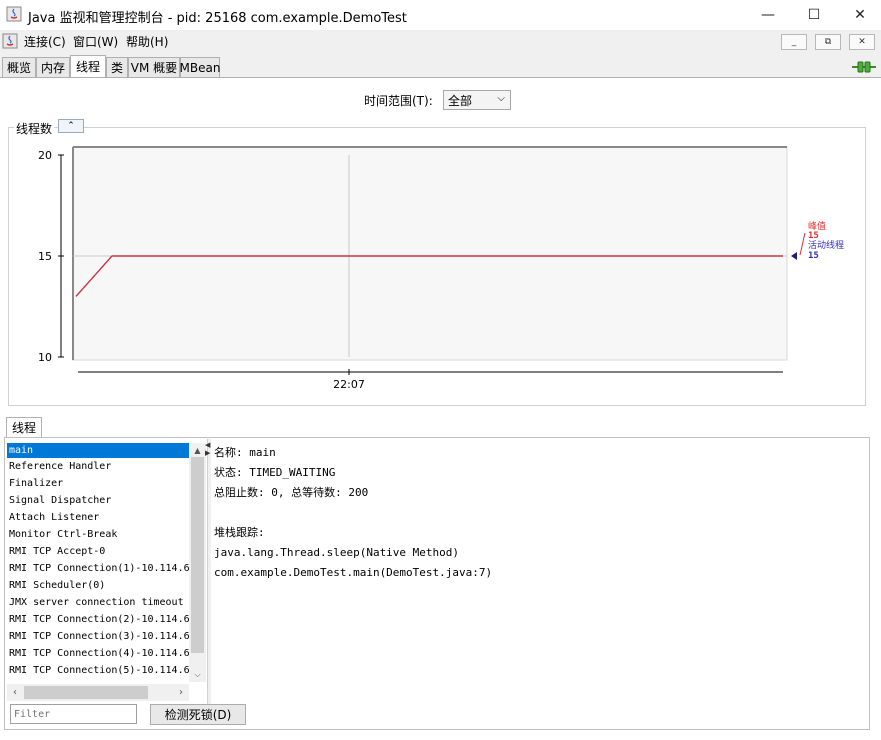 Image resolution: width=881 pixels, height=740 pixels. I want to click on thread-counts-line: 总阻止数: 0, 总等待数: 200, so click(291, 492).